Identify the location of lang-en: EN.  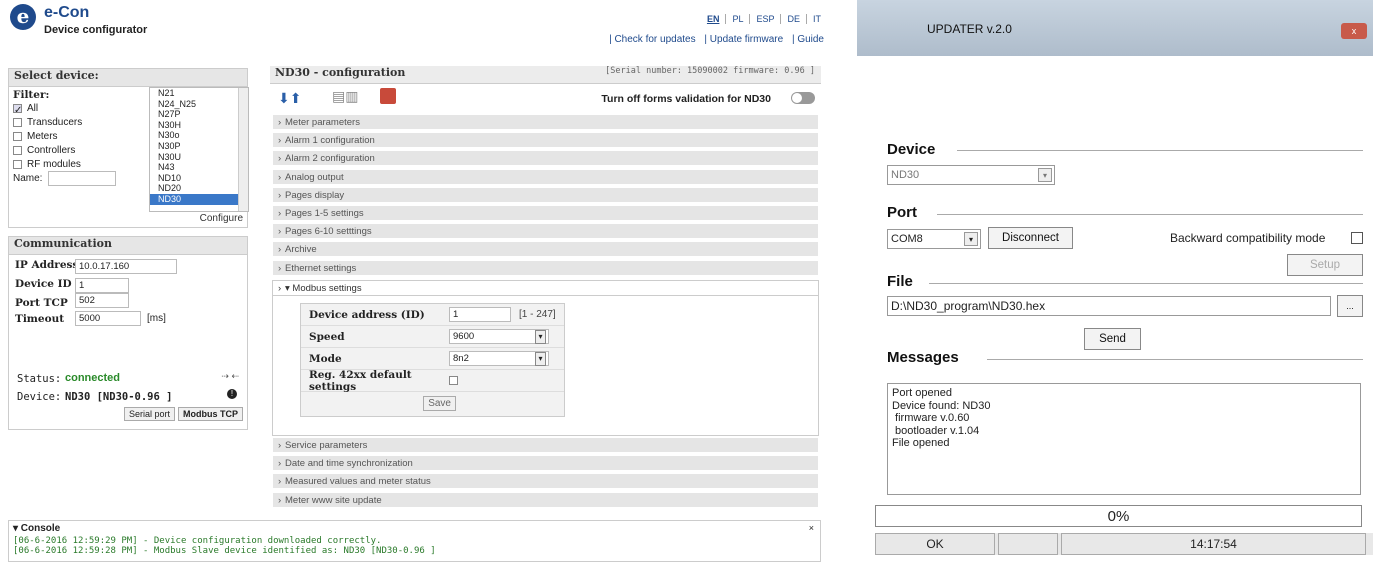
(713, 19).